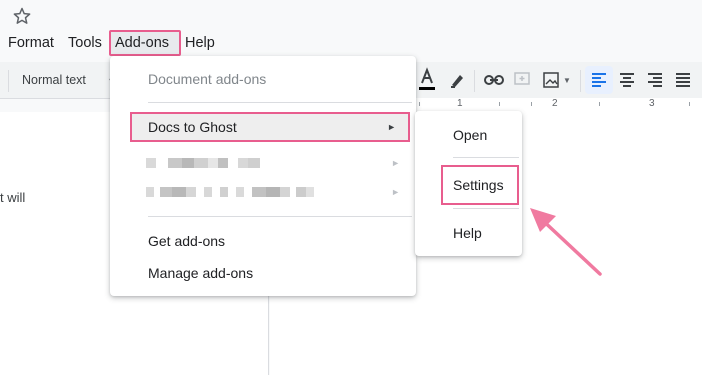 The image size is (702, 375). I want to click on submenu-item-open: Open, so click(468, 135).